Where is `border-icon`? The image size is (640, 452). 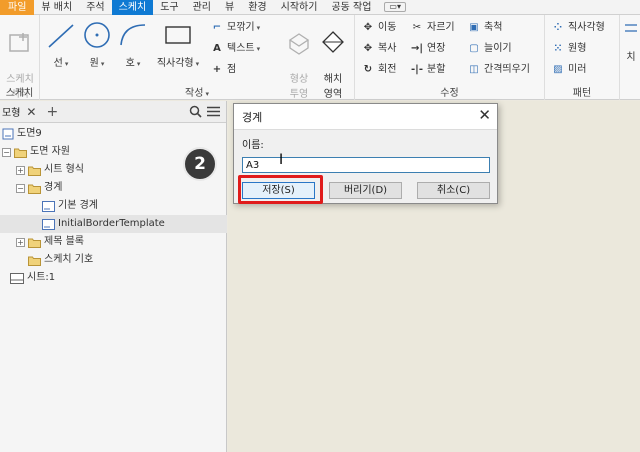
border-icon is located at coordinates (48, 206).